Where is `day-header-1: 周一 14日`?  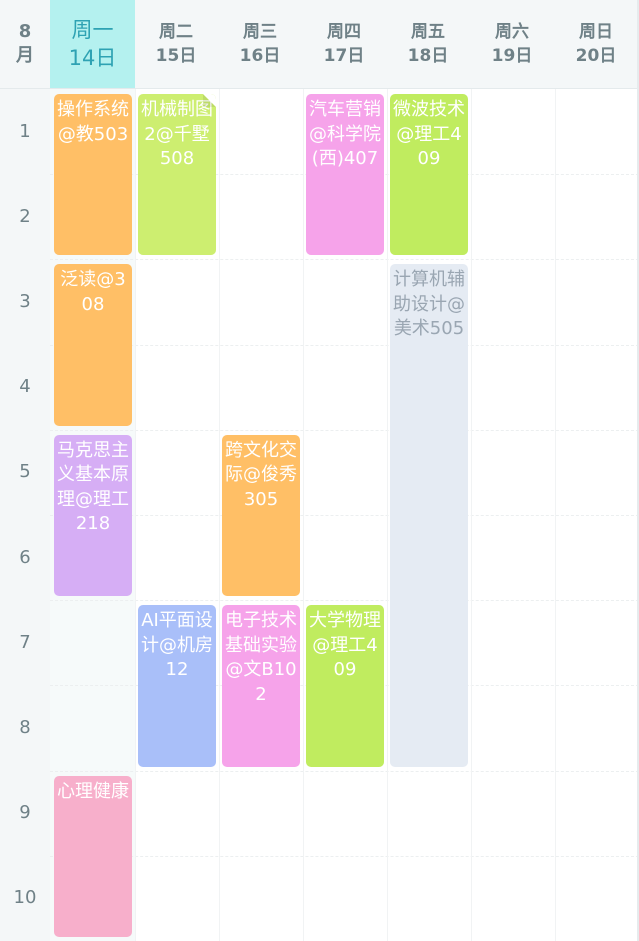
day-header-1: 周一 14日 is located at coordinates (92, 44).